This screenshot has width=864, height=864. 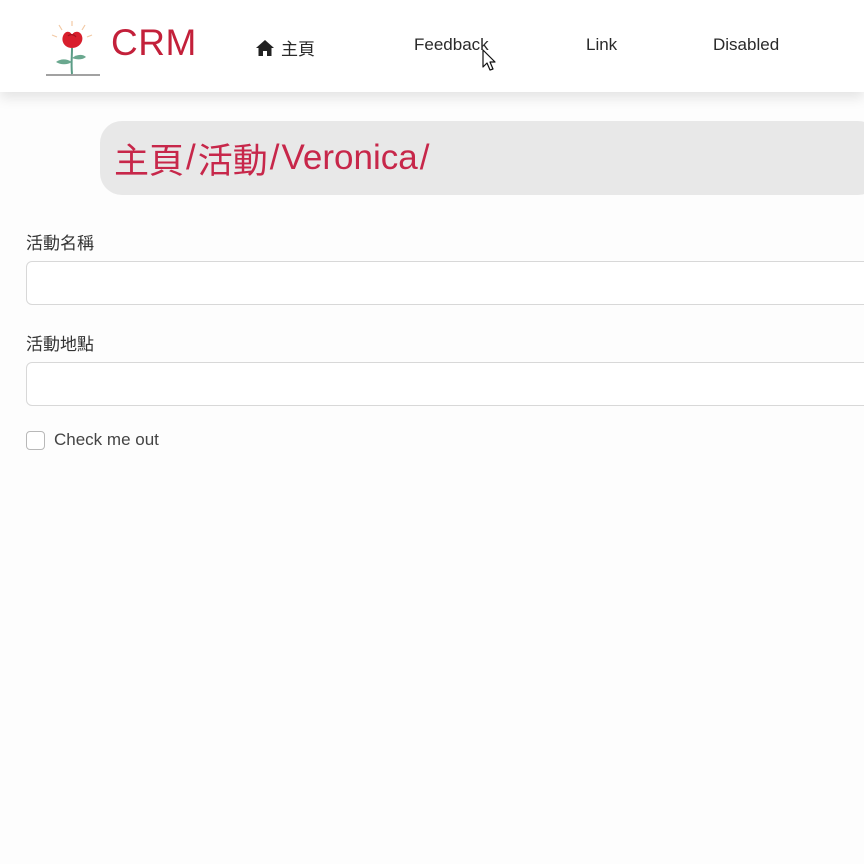 I want to click on activity-name-label: 活動名稱, so click(x=60, y=243).